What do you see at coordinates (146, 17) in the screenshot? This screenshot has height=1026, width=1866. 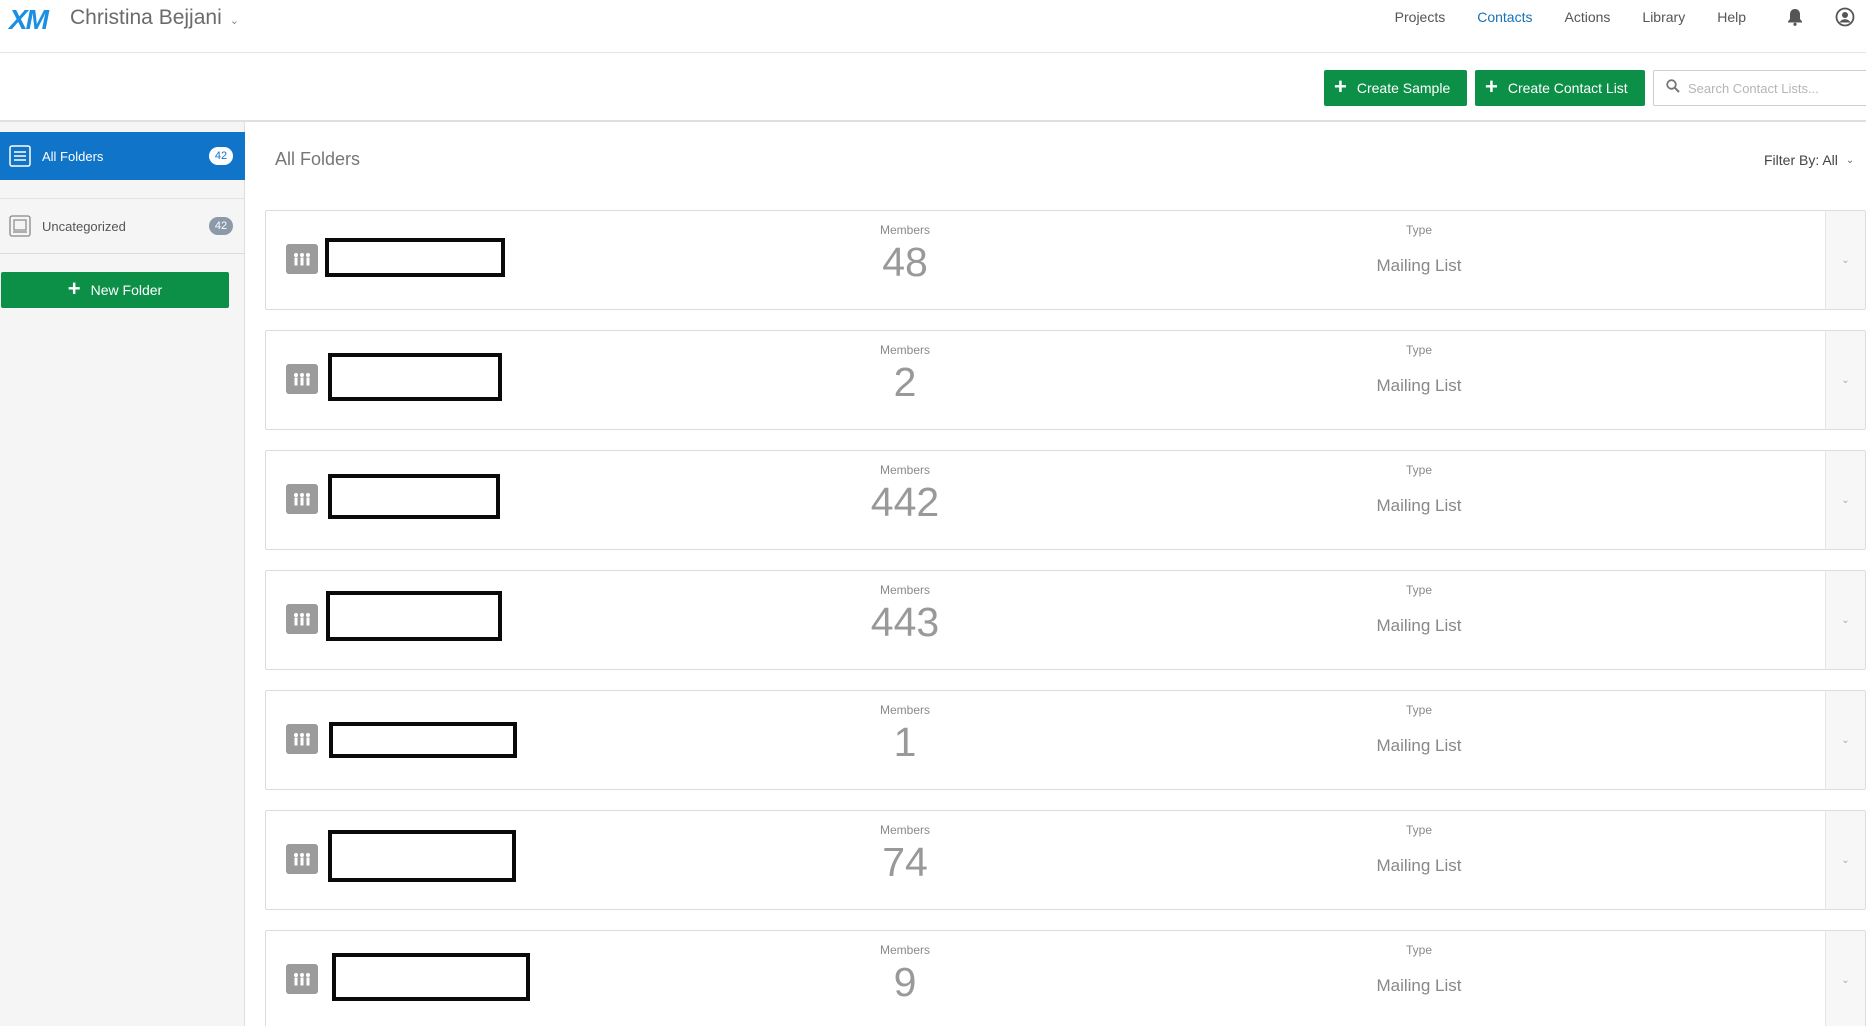 I see `user-name: Christina Bejjani` at bounding box center [146, 17].